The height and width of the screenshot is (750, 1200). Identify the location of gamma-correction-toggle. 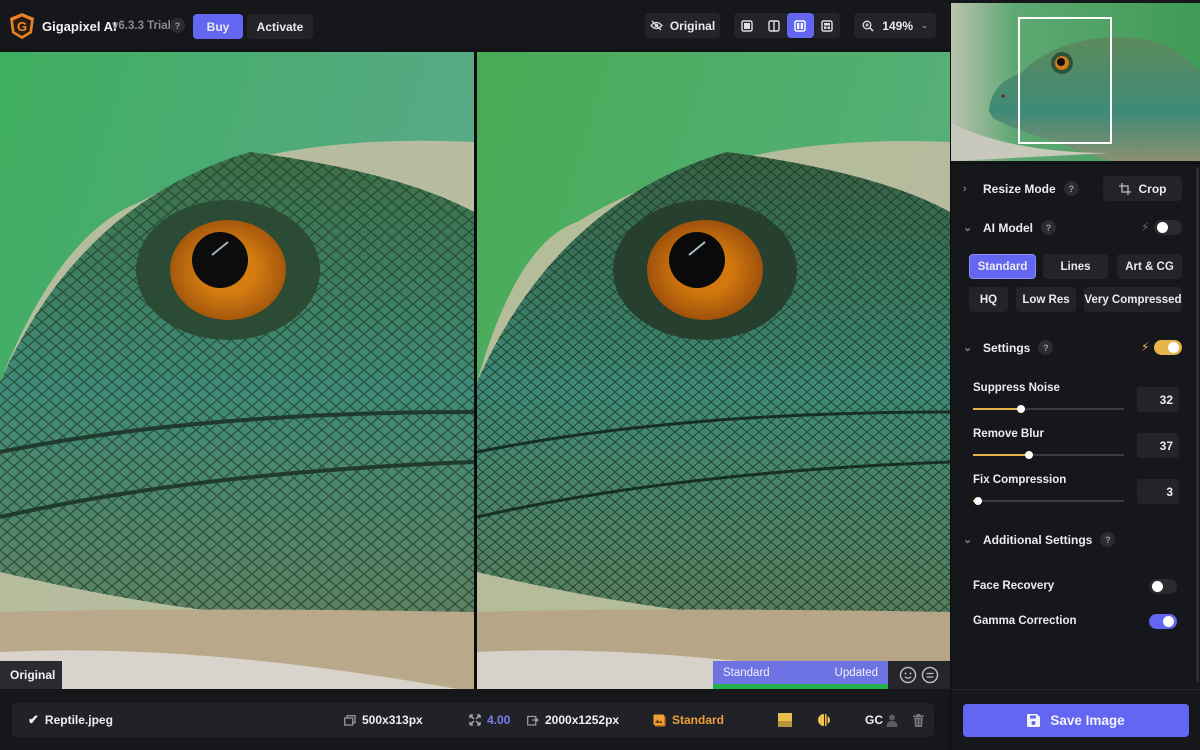
(1163, 621).